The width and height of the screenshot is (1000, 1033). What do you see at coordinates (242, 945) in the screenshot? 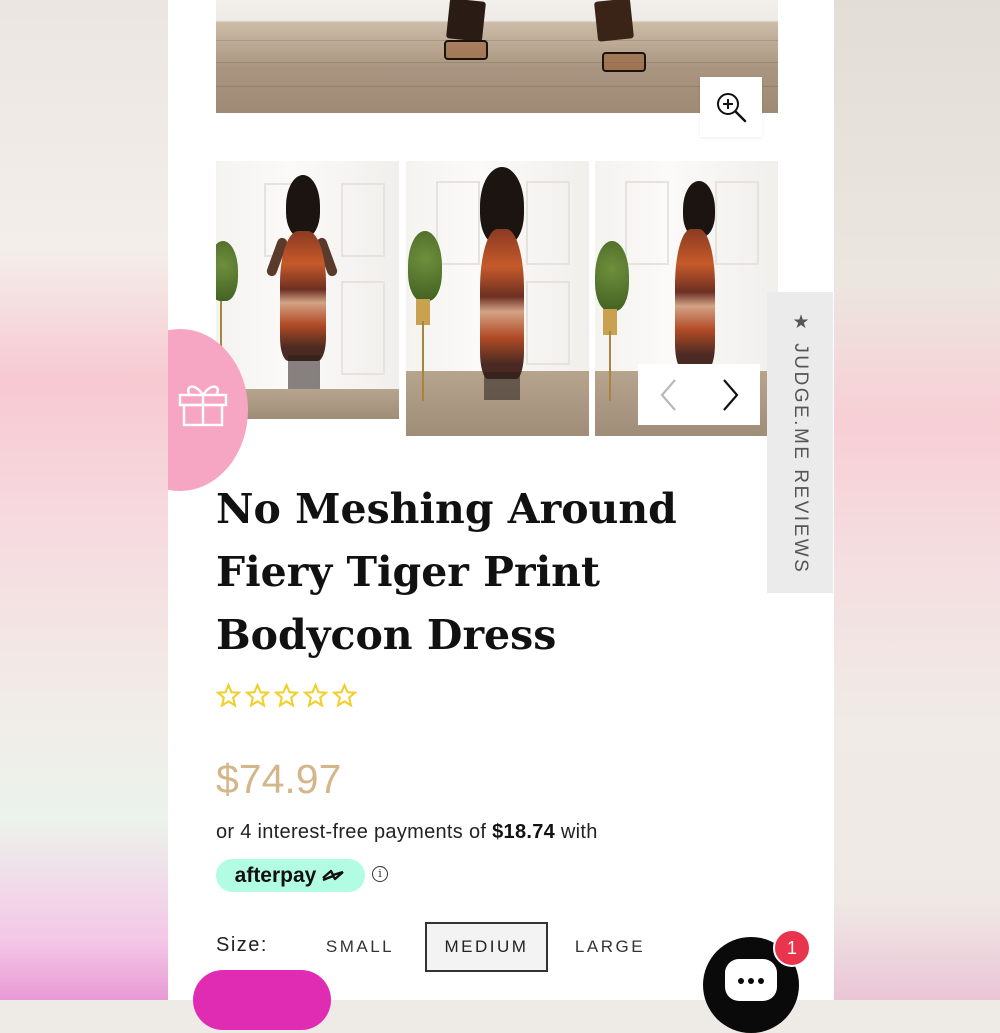
I see `size-label: Size:` at bounding box center [242, 945].